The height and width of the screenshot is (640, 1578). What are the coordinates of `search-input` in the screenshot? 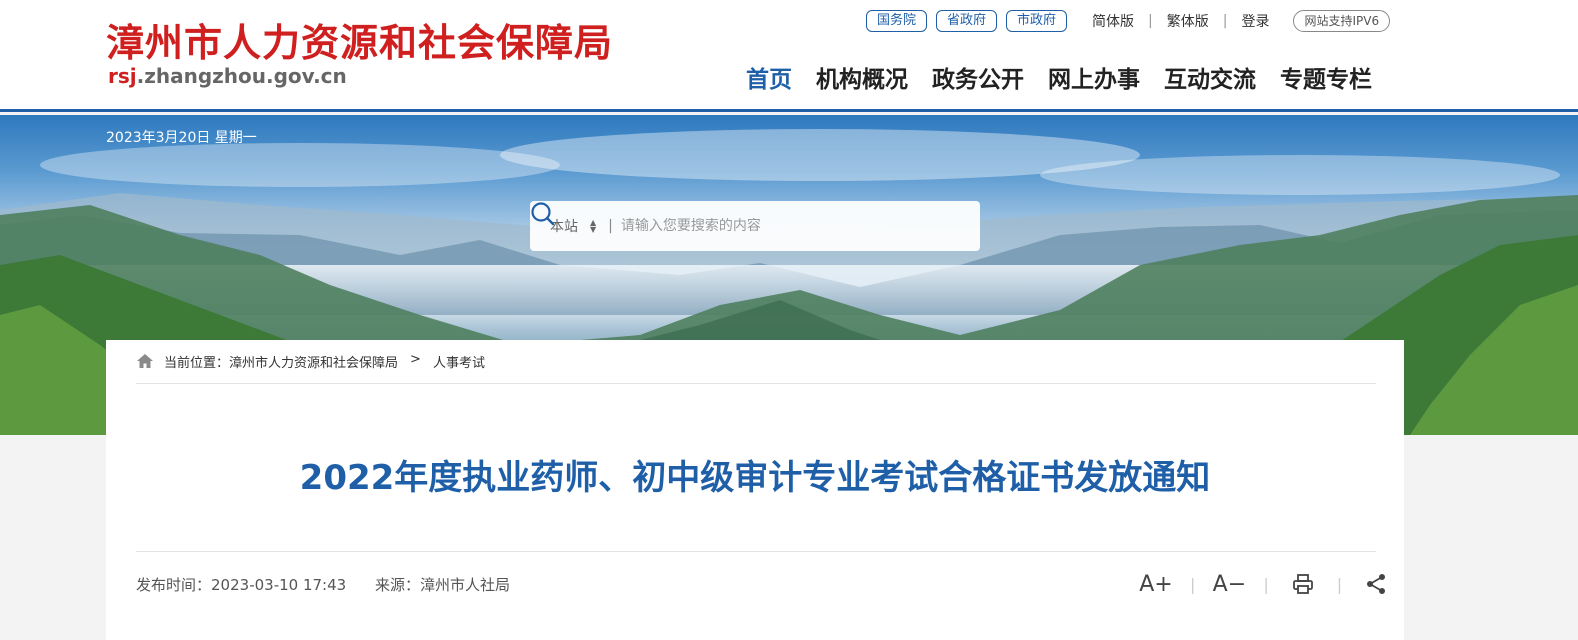 It's located at (765, 226).